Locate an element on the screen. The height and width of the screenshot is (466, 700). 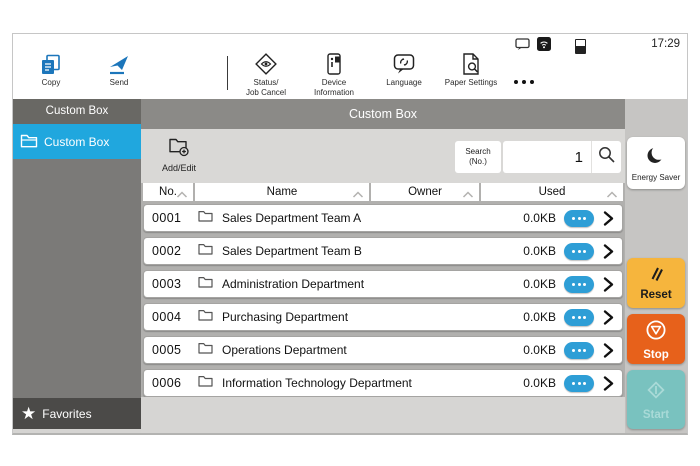
sidebar-header: Custom Box is located at coordinates (77, 111).